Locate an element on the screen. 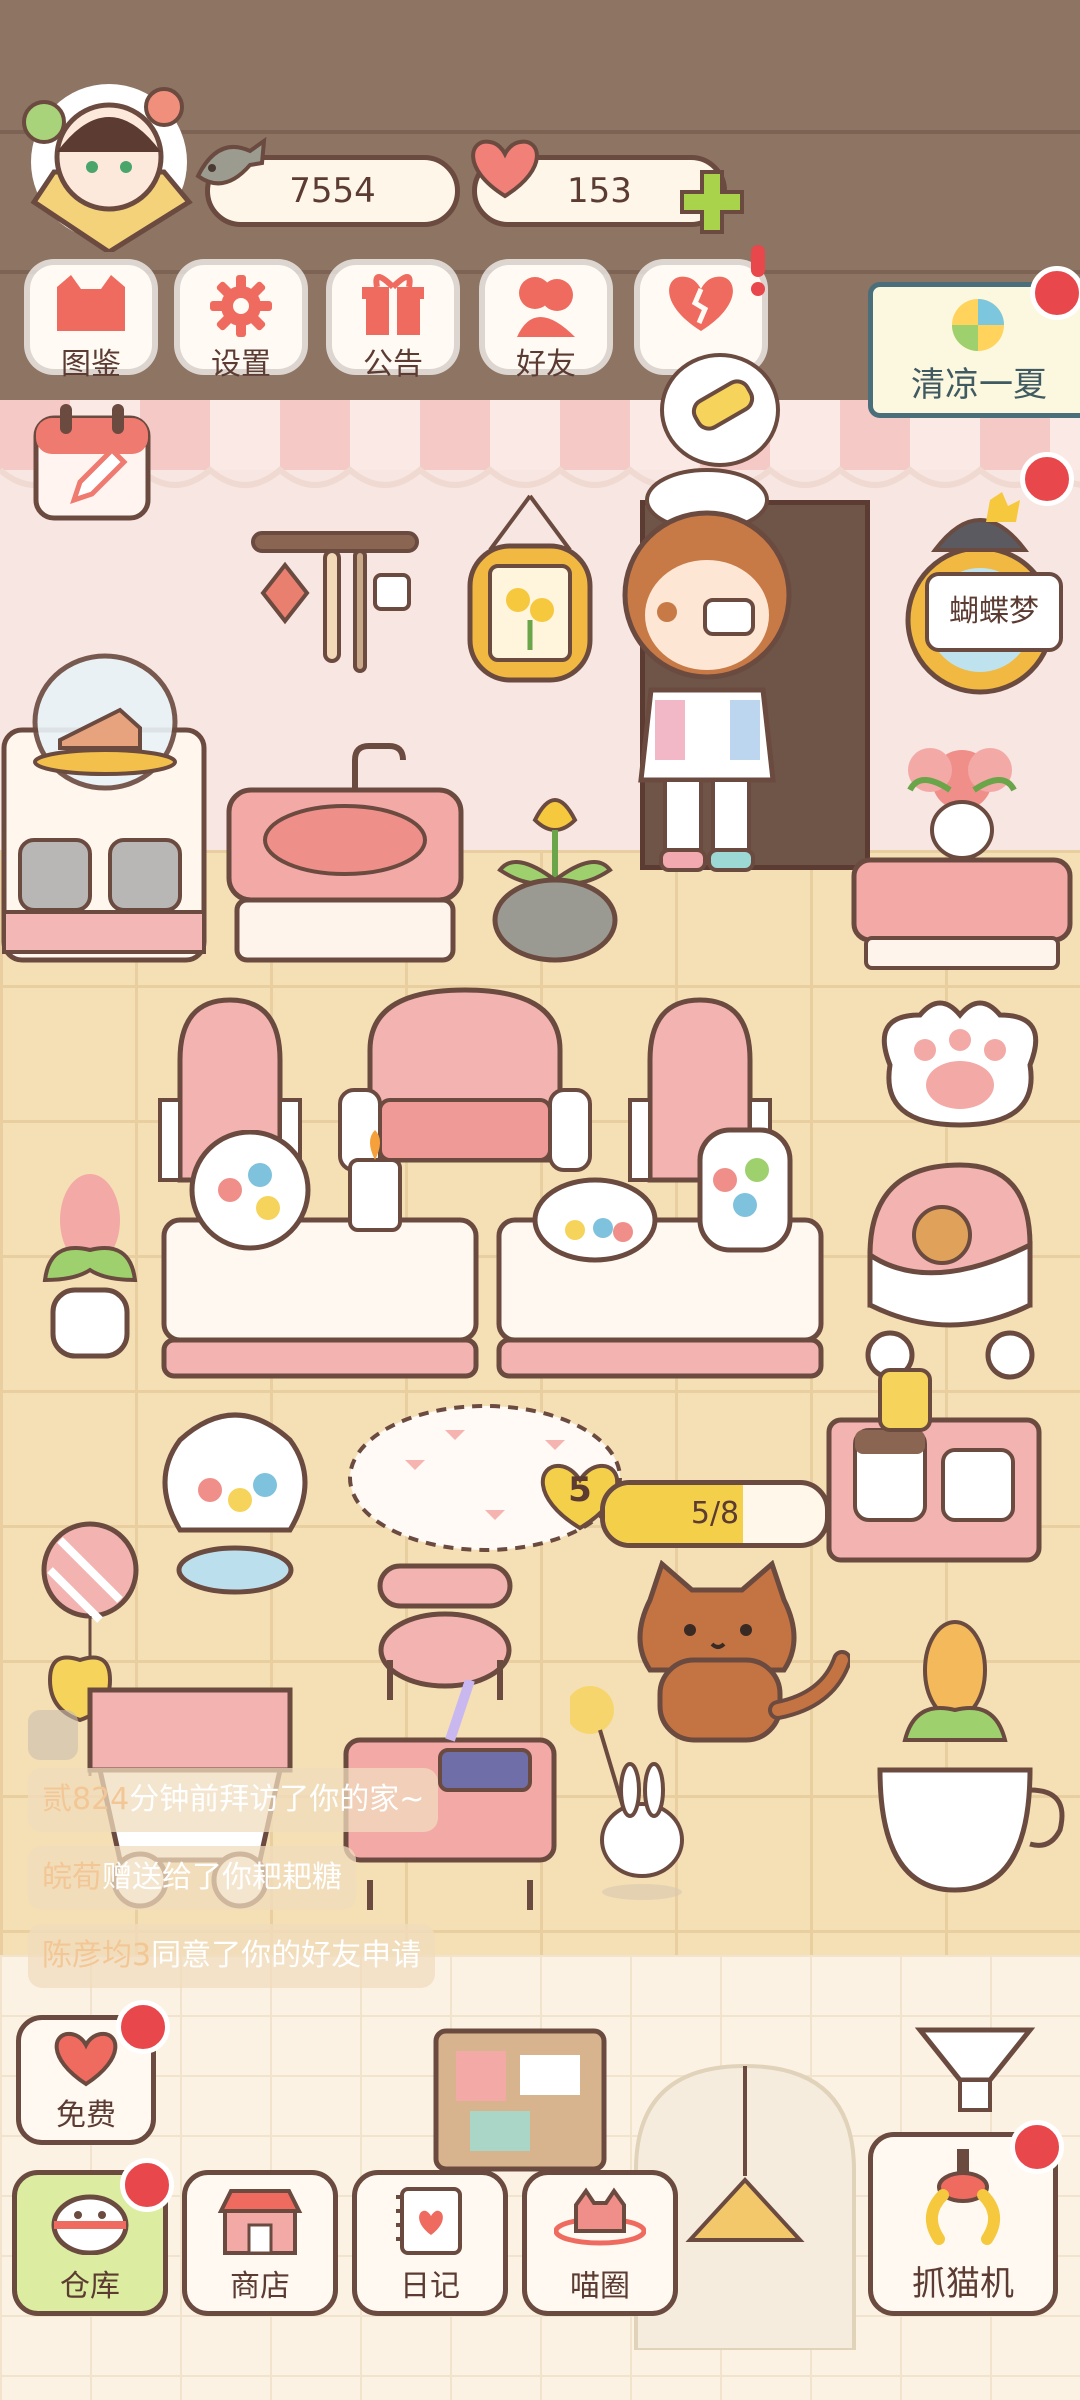  flower-side-table is located at coordinates (962, 859).